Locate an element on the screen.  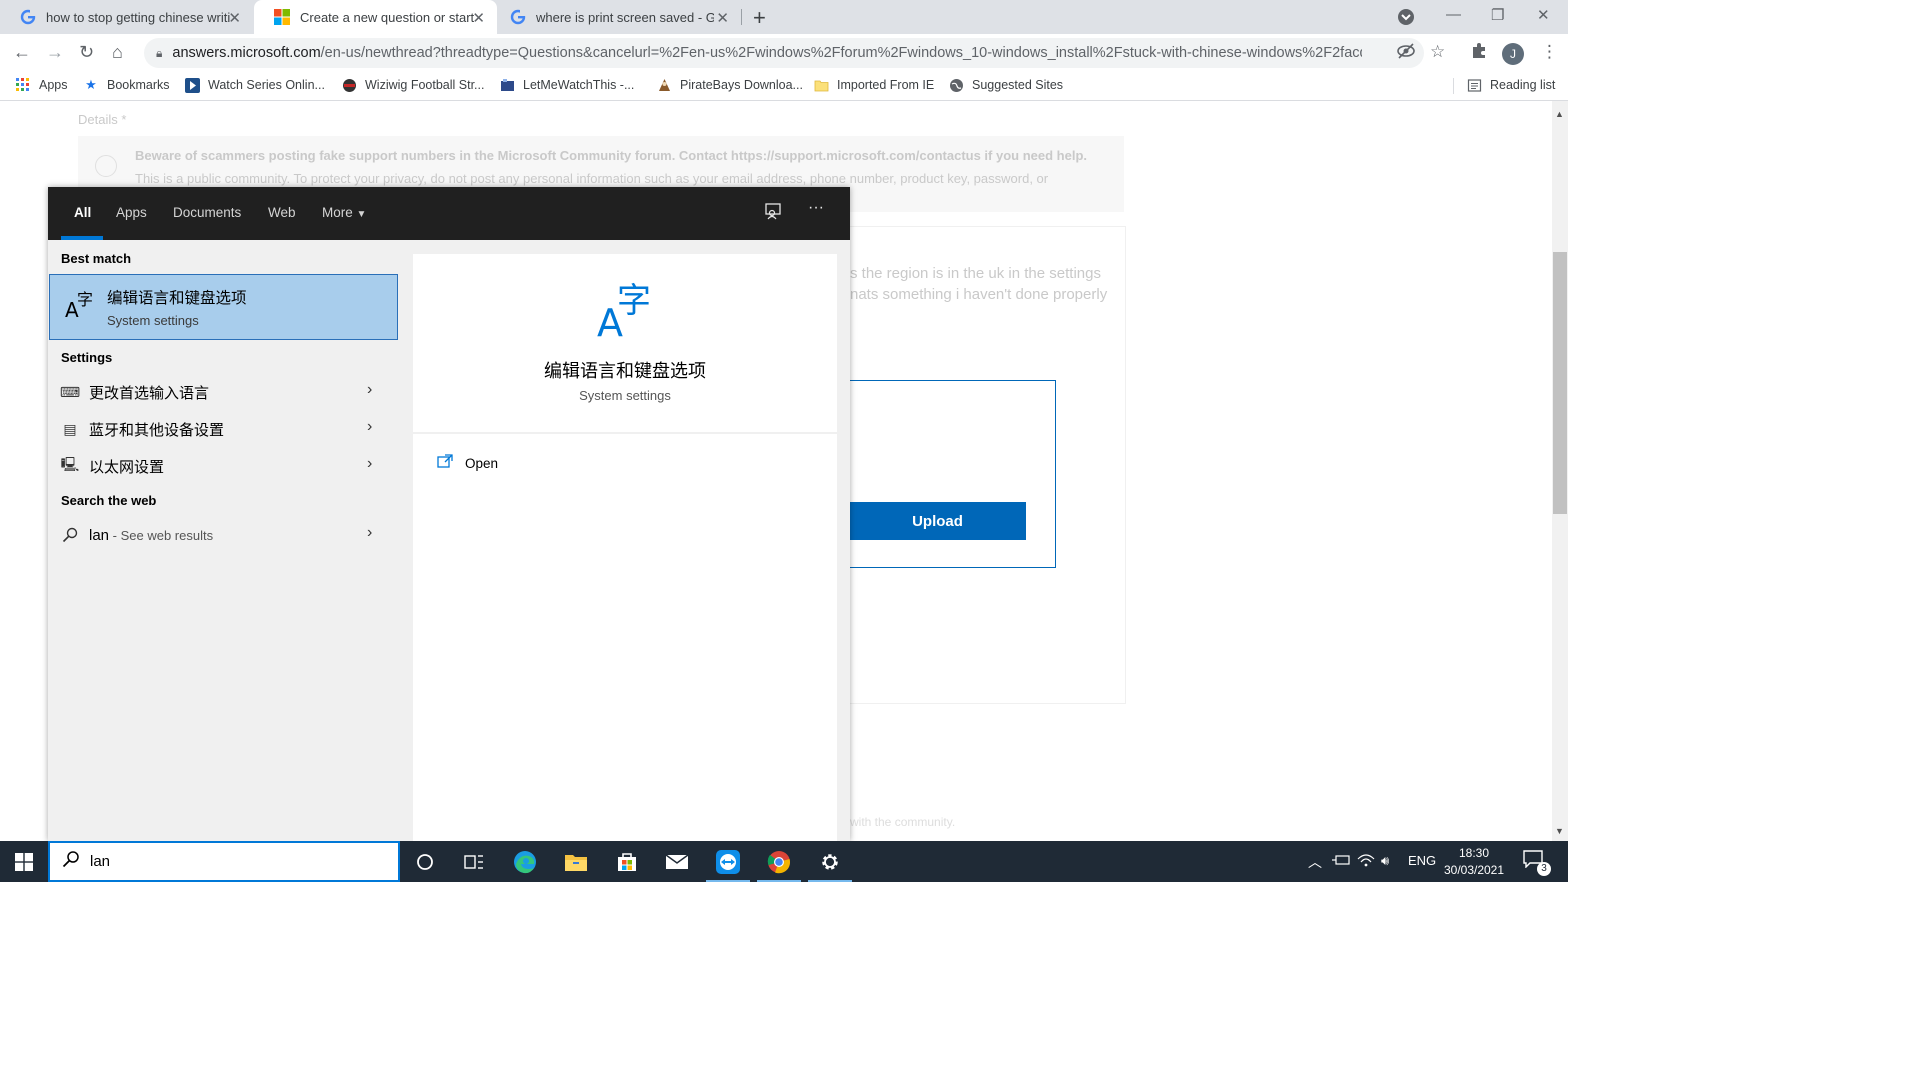
feedback-icon is located at coordinates (773, 213).